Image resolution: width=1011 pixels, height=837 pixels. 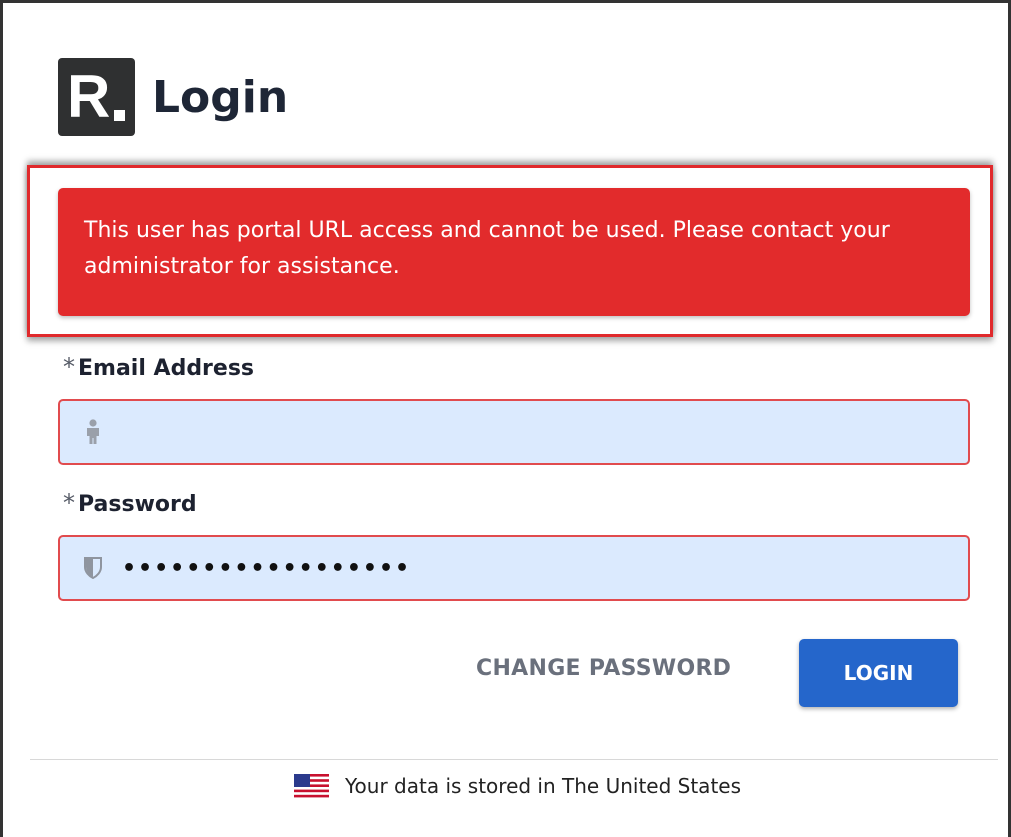 What do you see at coordinates (93, 568) in the screenshot?
I see `shield-icon` at bounding box center [93, 568].